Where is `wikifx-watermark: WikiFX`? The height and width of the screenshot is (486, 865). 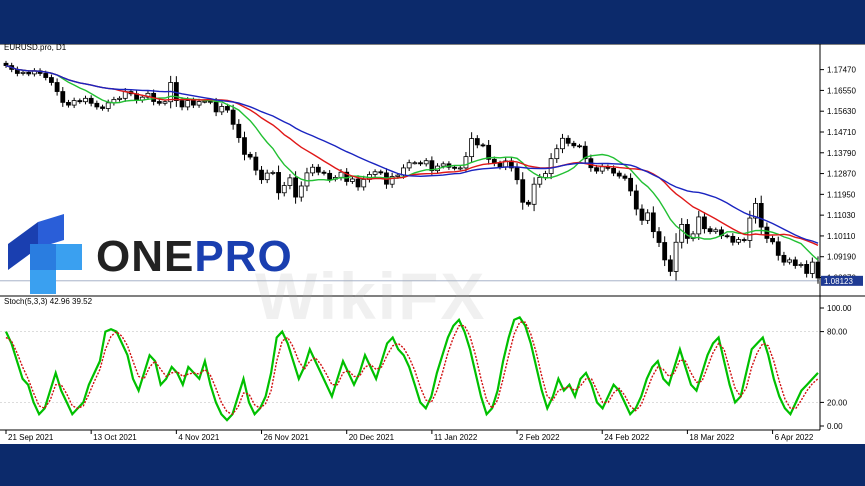 wikifx-watermark: WikiFX is located at coordinates (371, 296).